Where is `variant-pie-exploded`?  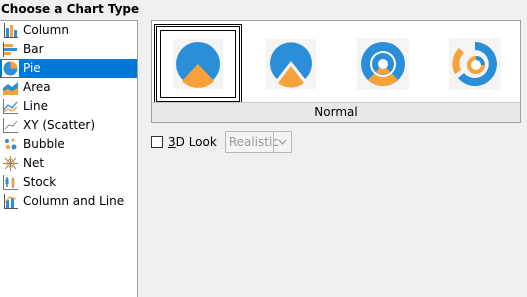 variant-pie-exploded is located at coordinates (291, 64).